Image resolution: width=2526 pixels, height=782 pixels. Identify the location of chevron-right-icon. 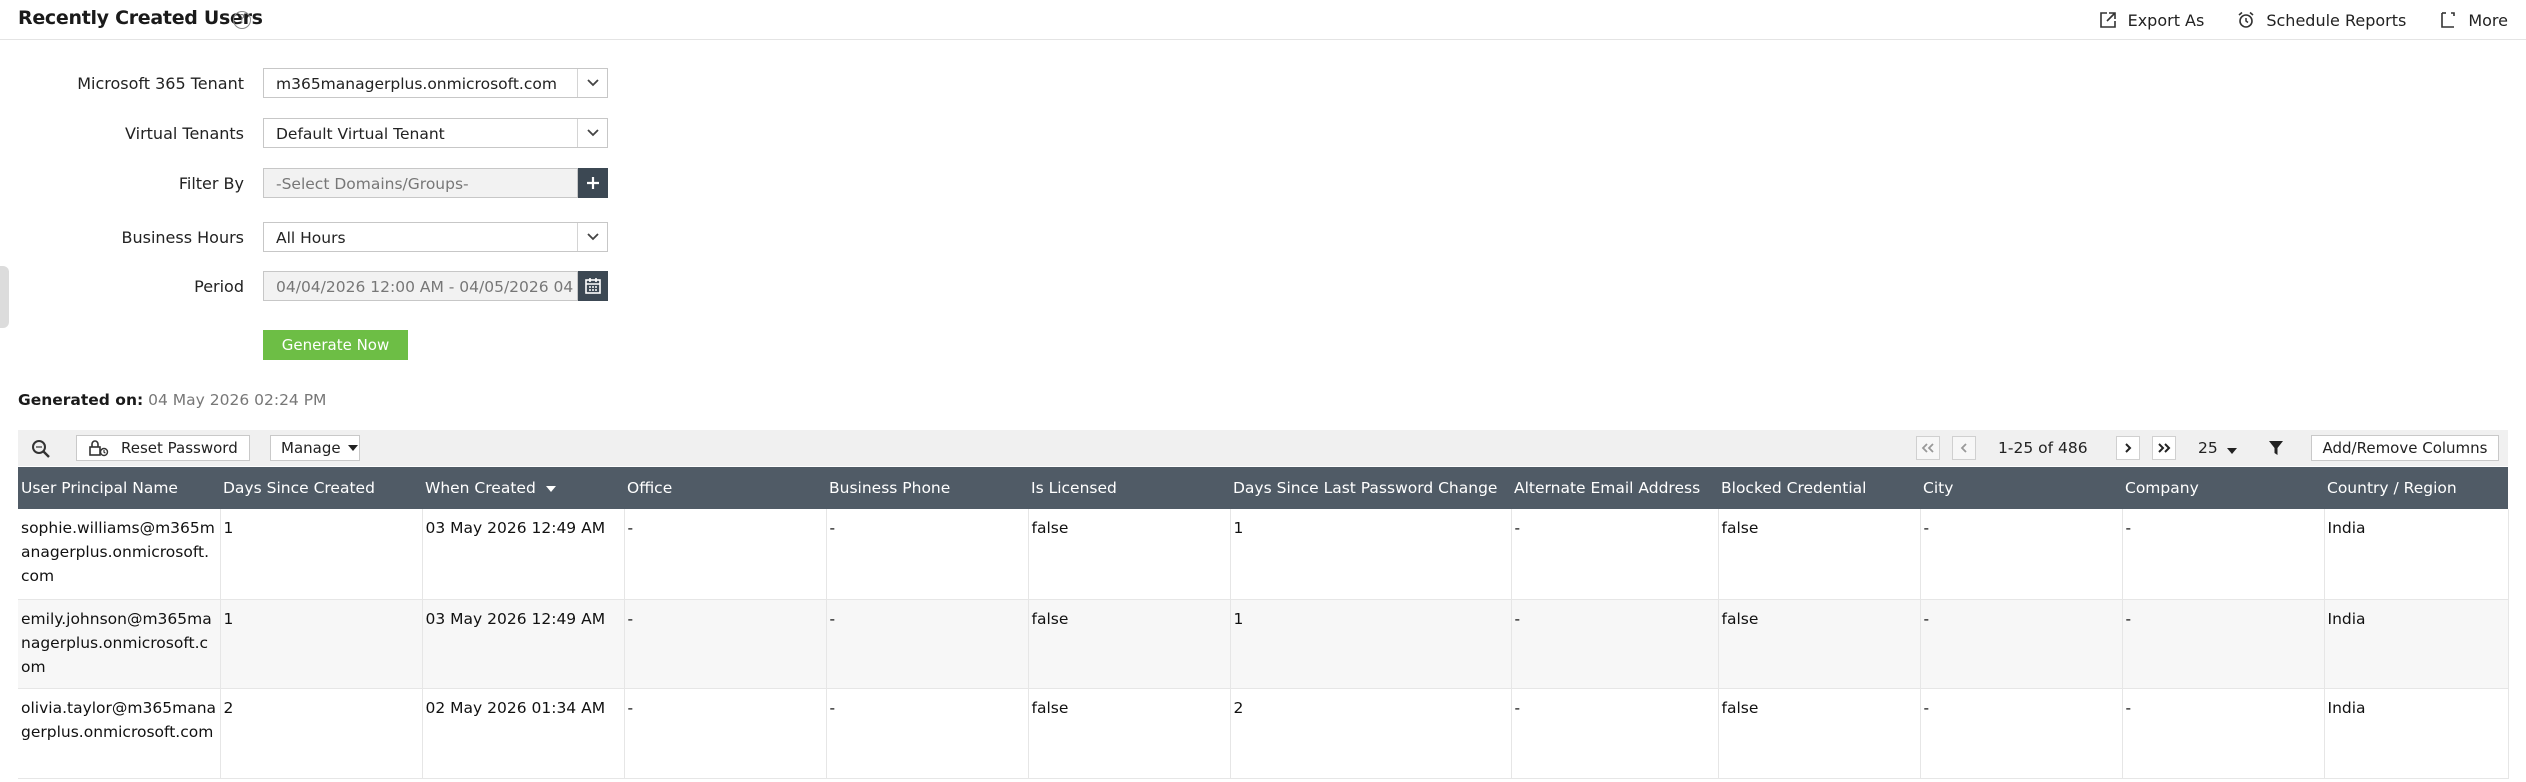
(2128, 448).